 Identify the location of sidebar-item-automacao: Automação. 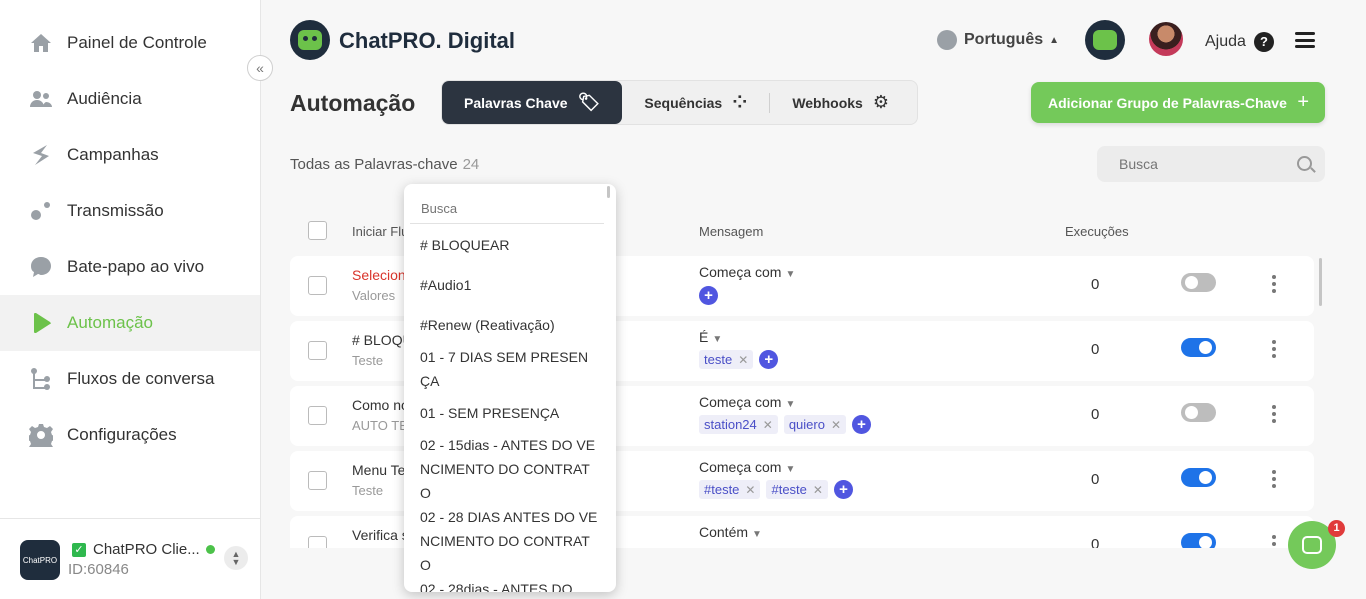
(130, 323).